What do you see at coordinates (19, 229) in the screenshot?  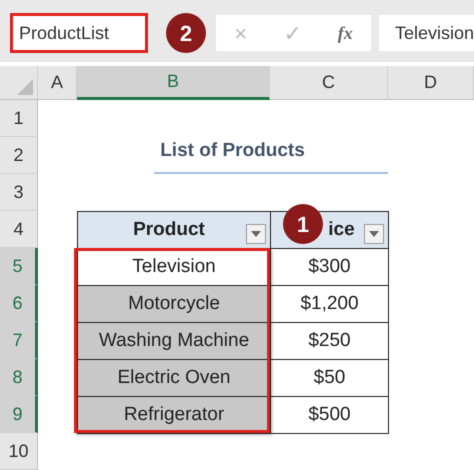 I see `row-header: 4` at bounding box center [19, 229].